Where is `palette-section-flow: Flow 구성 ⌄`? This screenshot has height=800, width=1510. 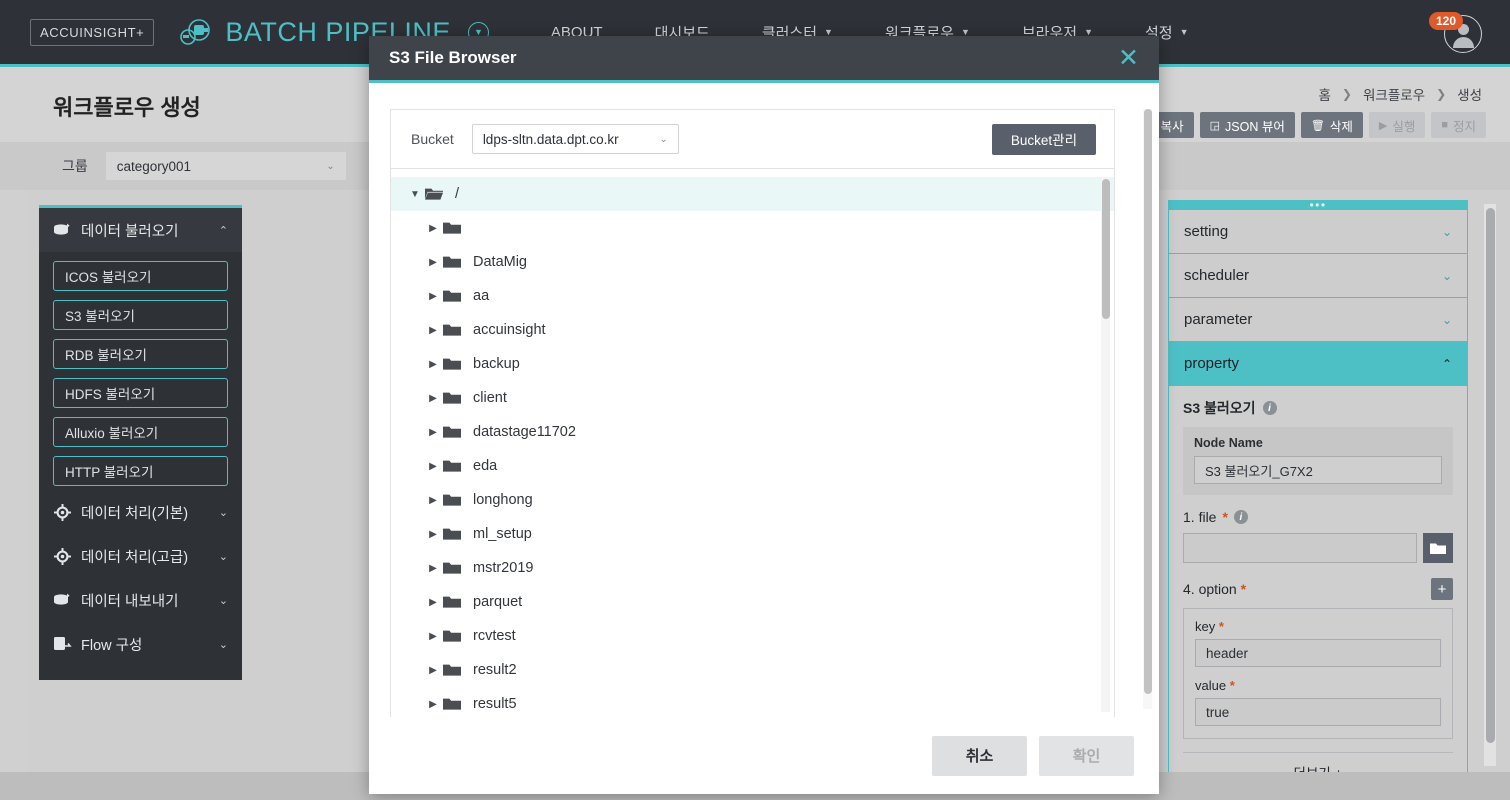 palette-section-flow: Flow 구성 ⌄ is located at coordinates (140, 644).